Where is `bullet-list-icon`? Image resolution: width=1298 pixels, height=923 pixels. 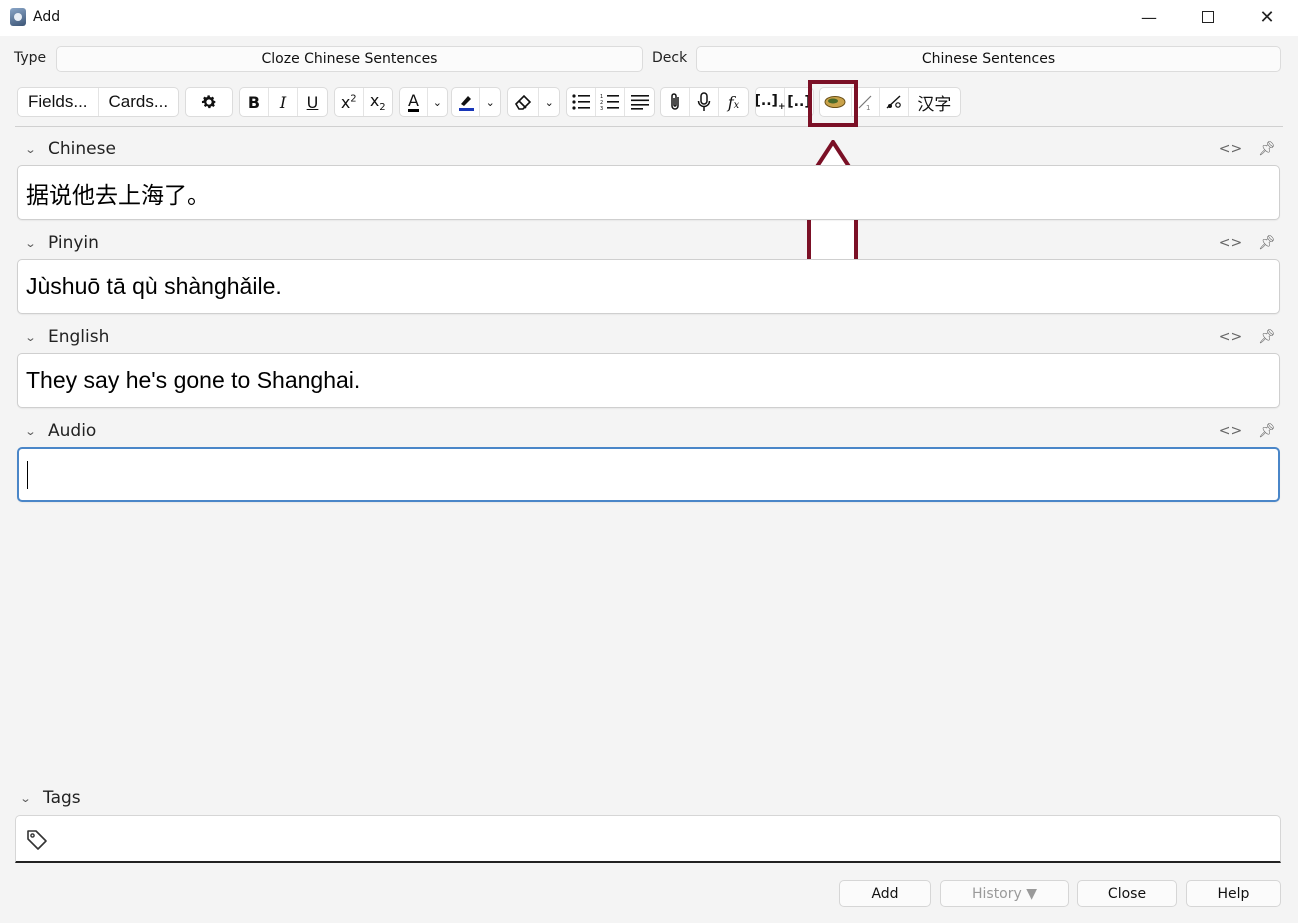
bullet-list-icon is located at coordinates (581, 102).